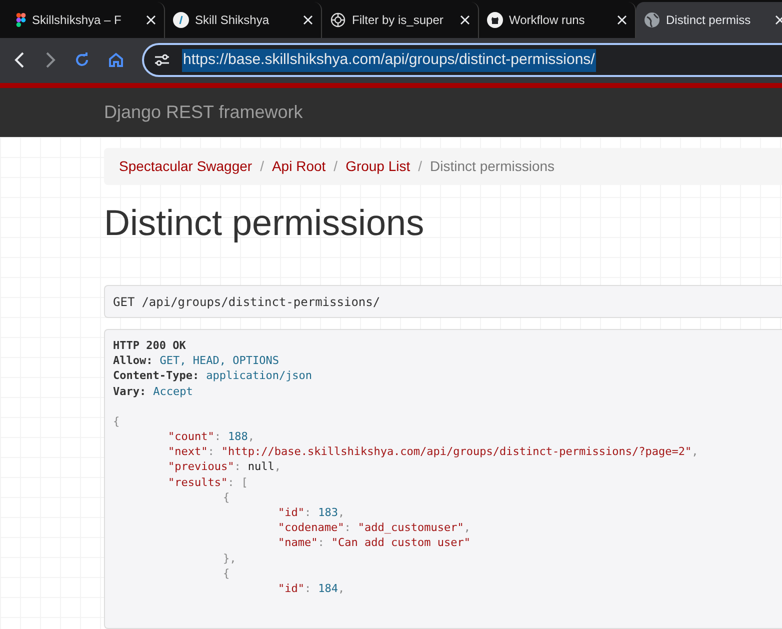 The width and height of the screenshot is (782, 629). I want to click on code-line: "codename": "add_customuser",, so click(375, 528).